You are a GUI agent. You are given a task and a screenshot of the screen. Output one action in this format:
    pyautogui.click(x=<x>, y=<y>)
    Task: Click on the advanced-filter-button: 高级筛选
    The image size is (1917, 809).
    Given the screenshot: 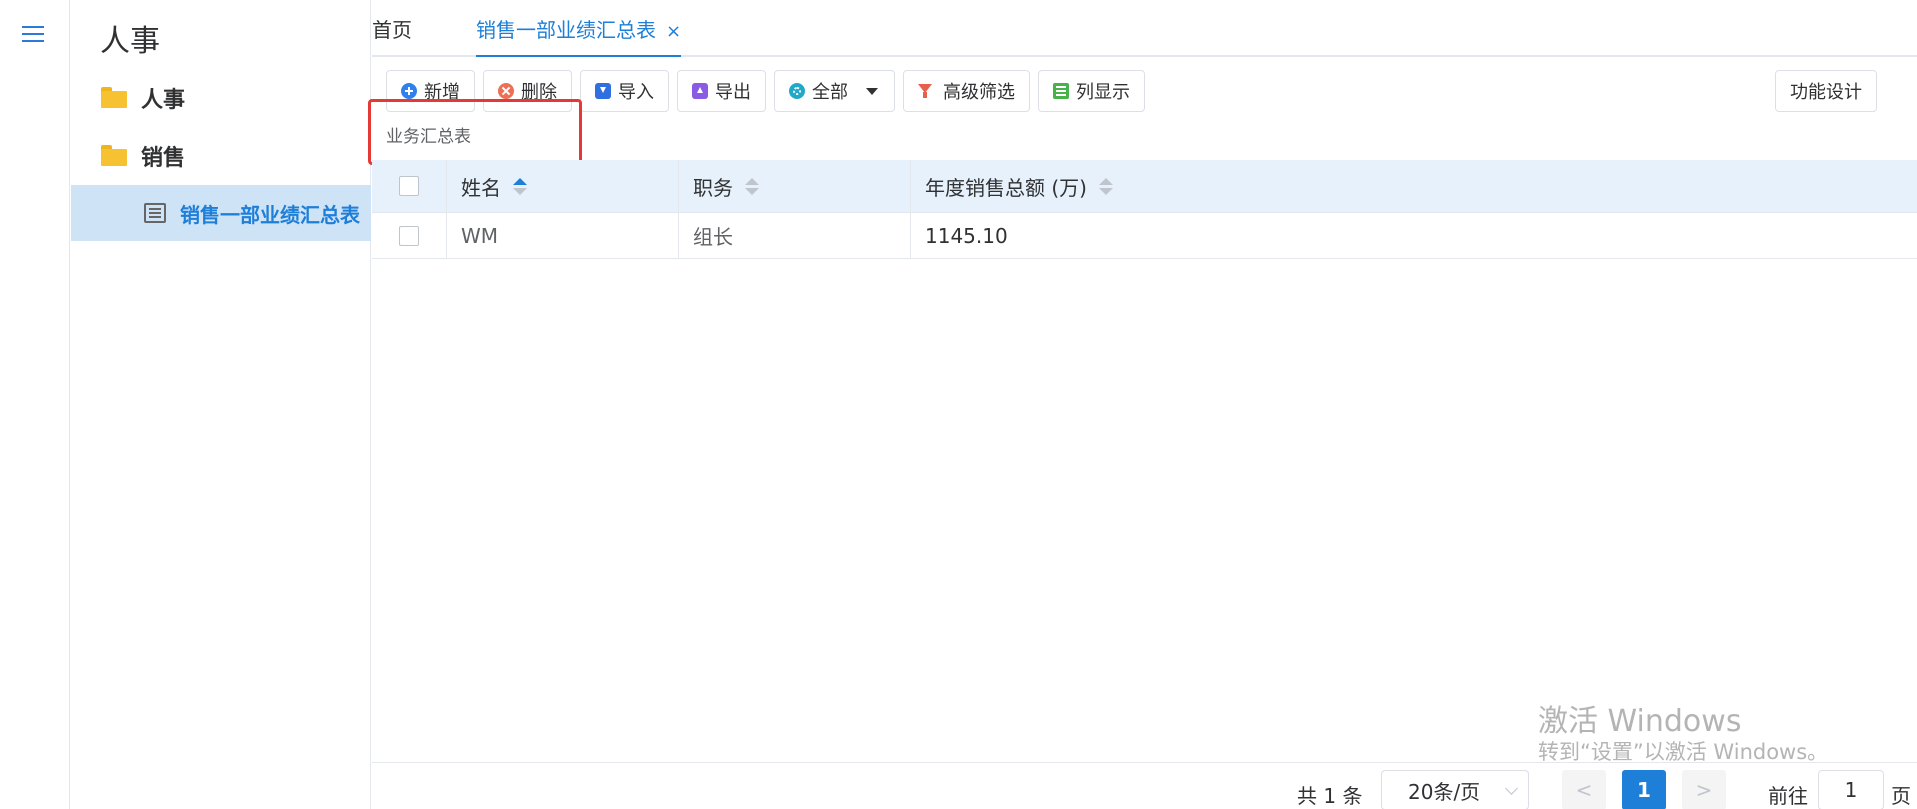 What is the action you would take?
    pyautogui.click(x=966, y=91)
    